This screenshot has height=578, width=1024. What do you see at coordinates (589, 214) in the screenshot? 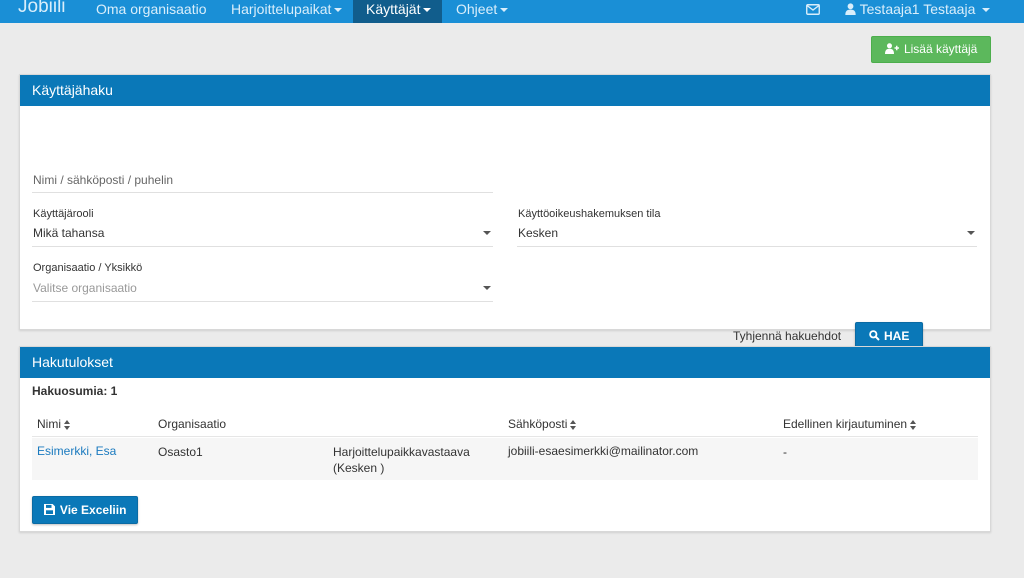
I see `status-label: Käyttöoikeushakemuksen tila` at bounding box center [589, 214].